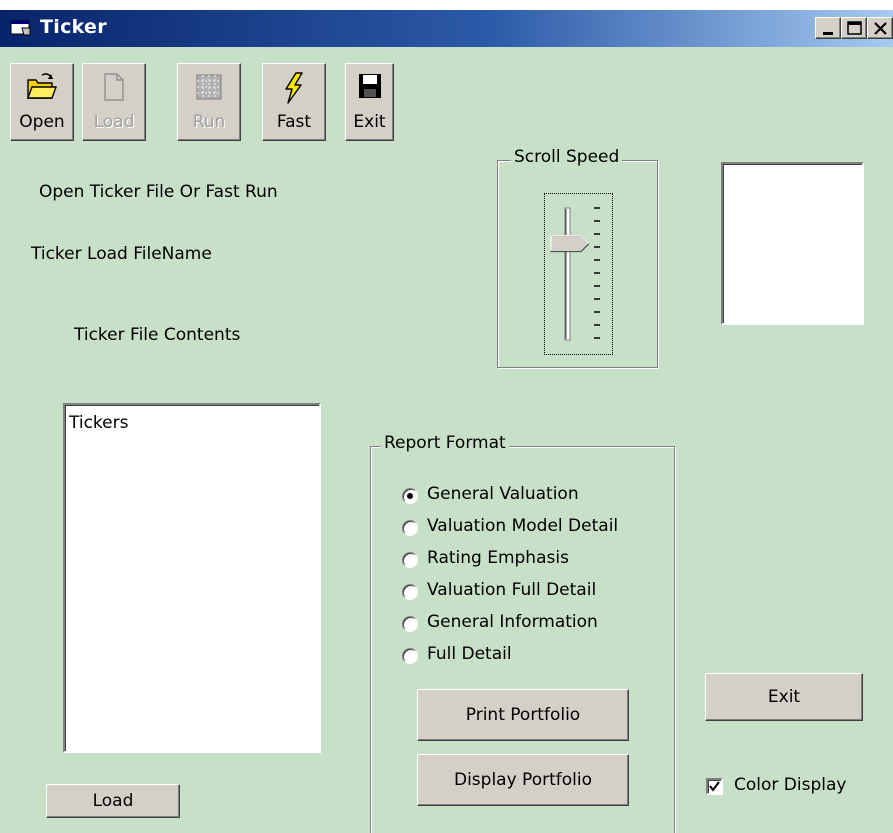  Describe the element at coordinates (523, 526) in the screenshot. I see `radio-label: Valuation Model Detail` at that location.